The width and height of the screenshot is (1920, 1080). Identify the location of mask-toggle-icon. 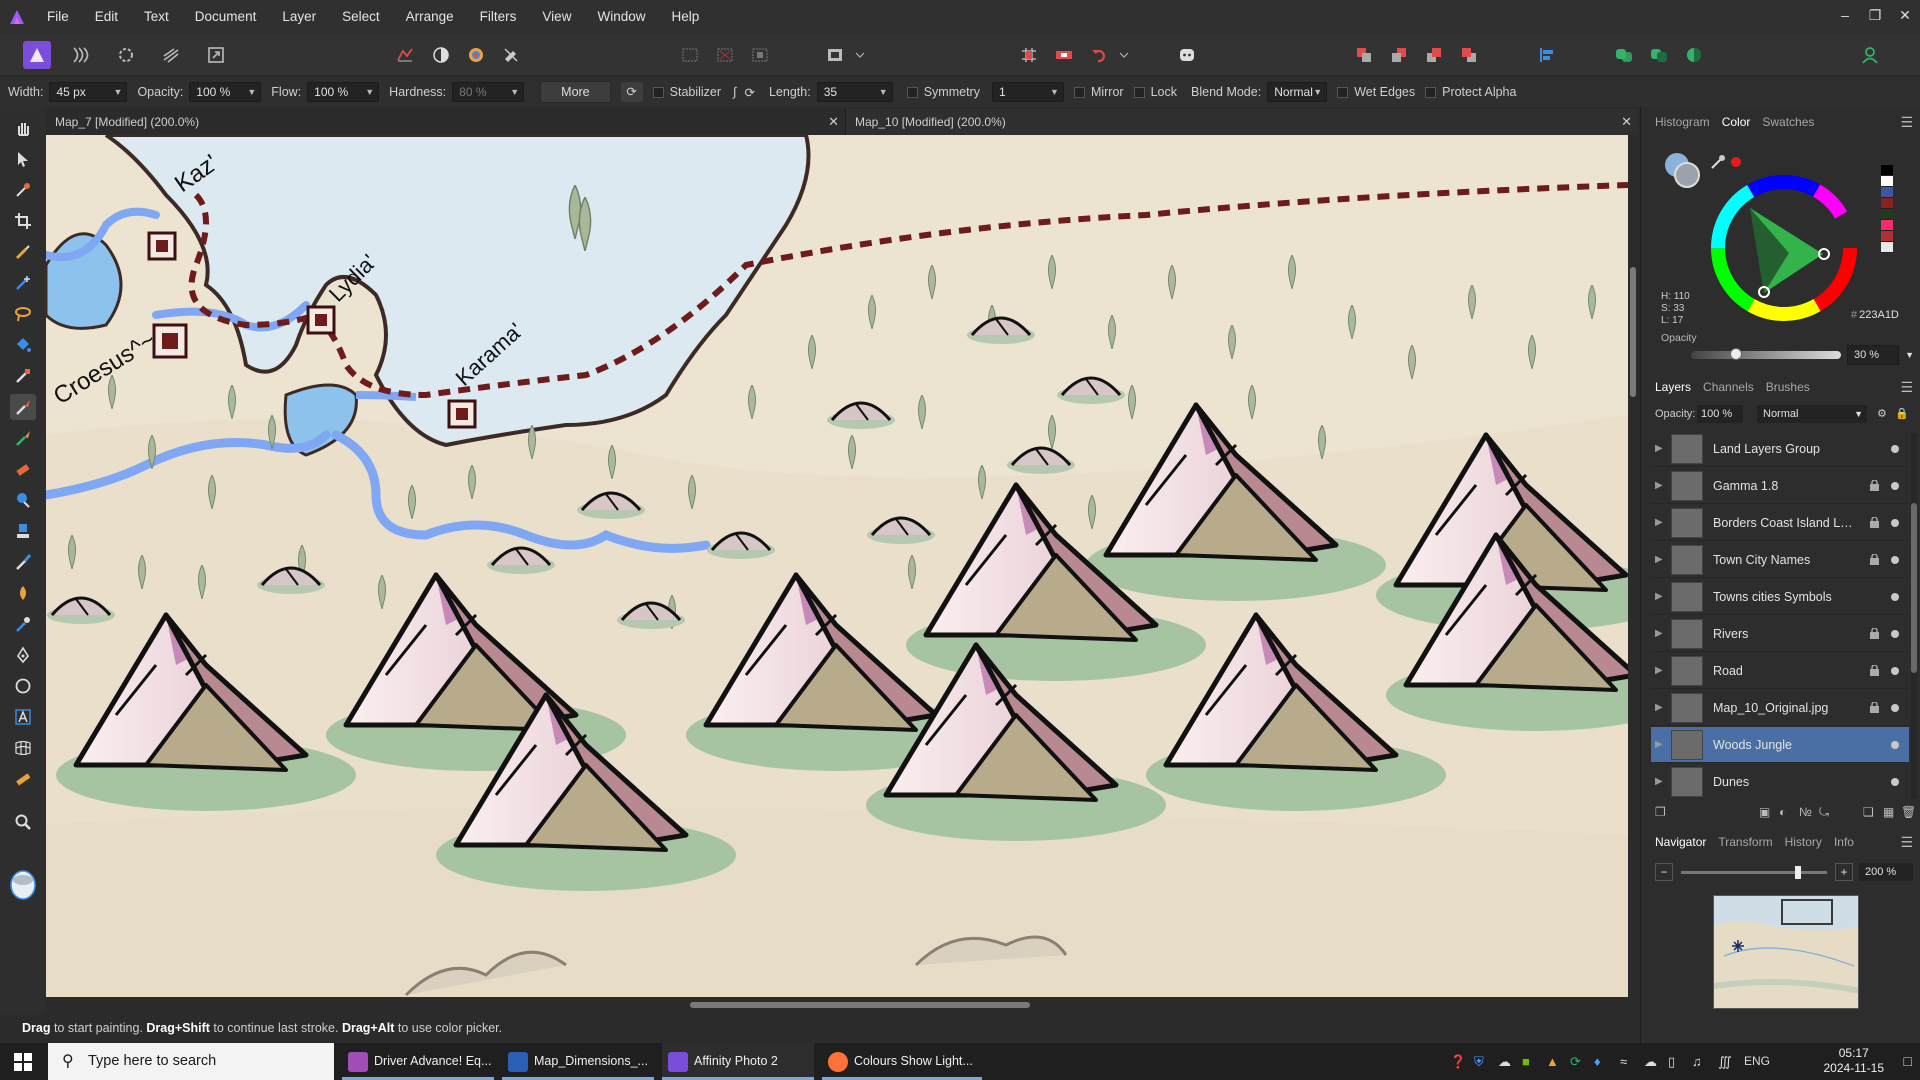
(1064, 55).